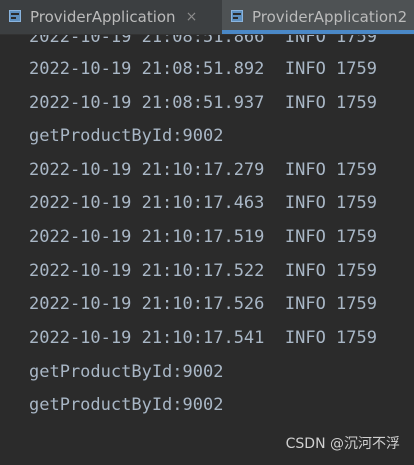  Describe the element at coordinates (330, 17) in the screenshot. I see `tab-label: ProviderApplication2` at that location.